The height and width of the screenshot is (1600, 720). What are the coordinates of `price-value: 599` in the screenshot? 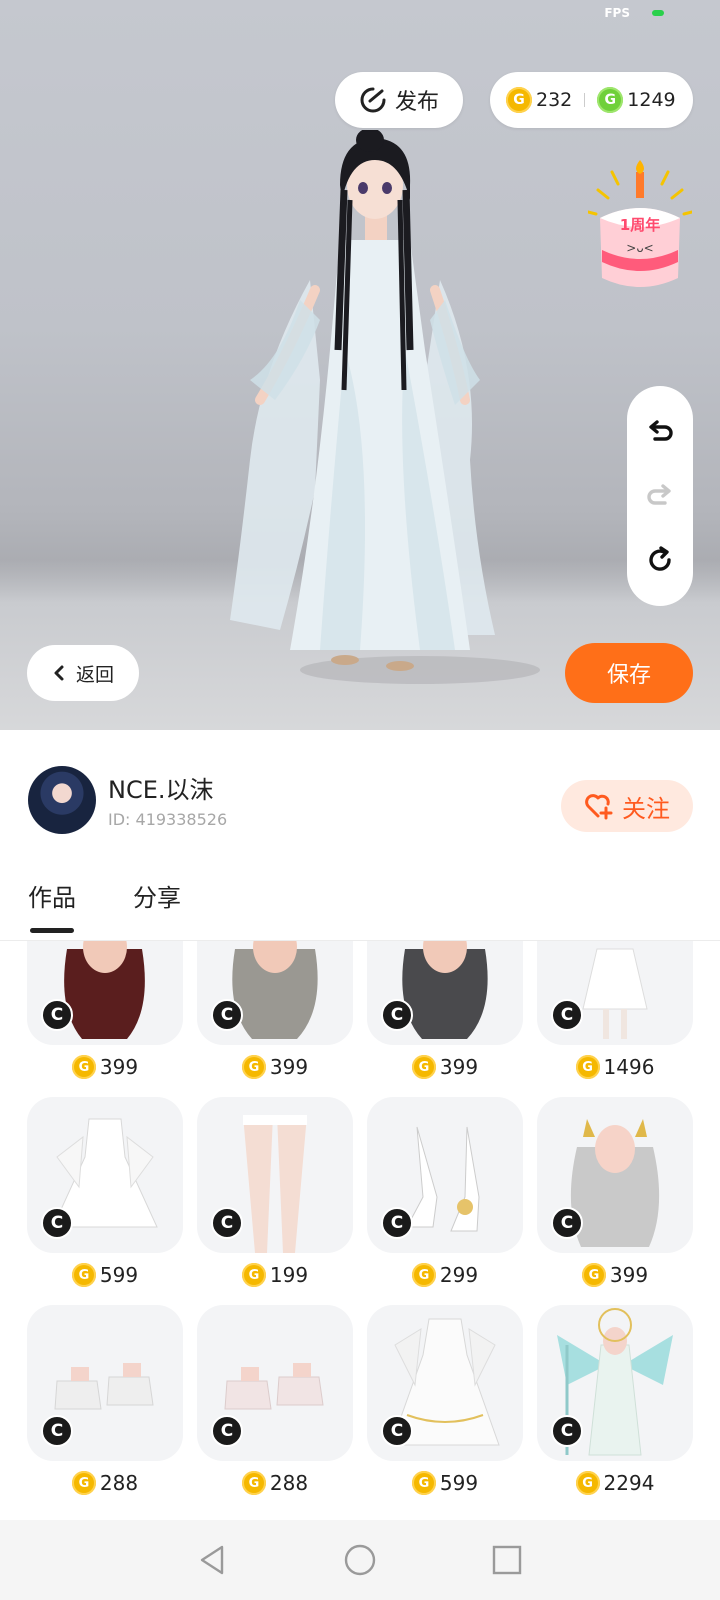 It's located at (459, 1483).